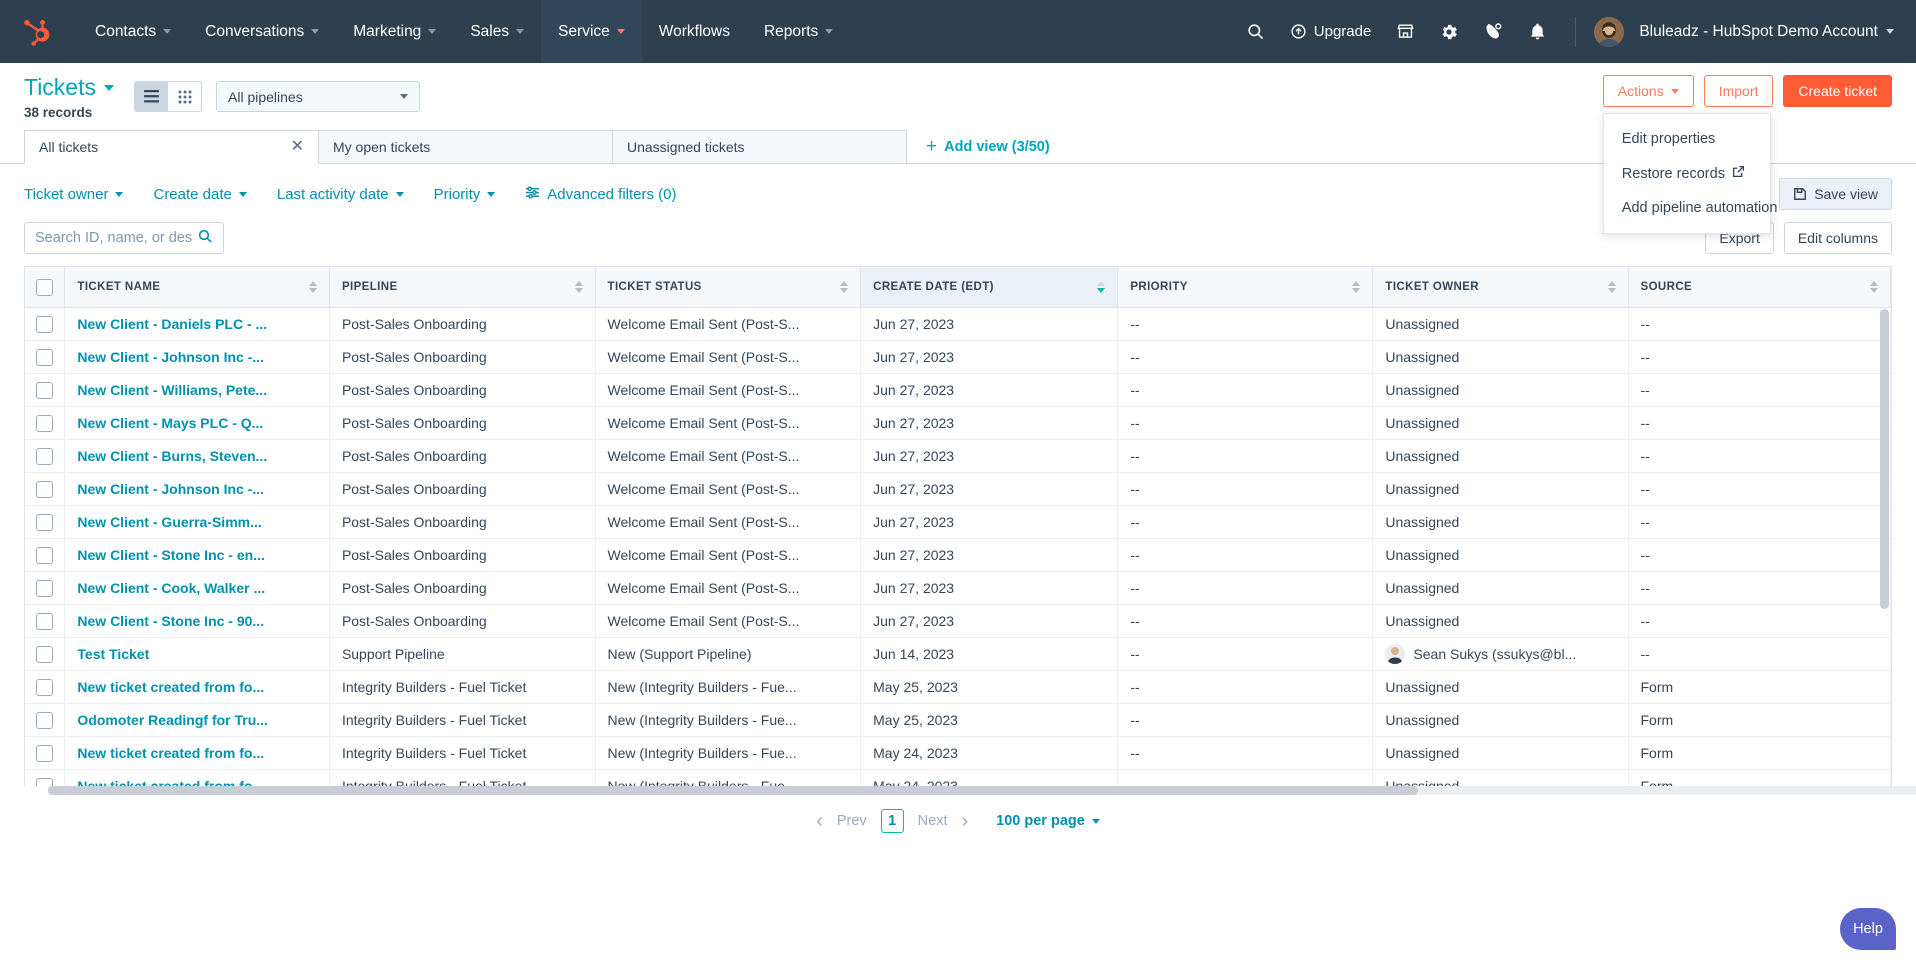  I want to click on account-menu: Bluleadz - HubSpot Demo Account, so click(1766, 32).